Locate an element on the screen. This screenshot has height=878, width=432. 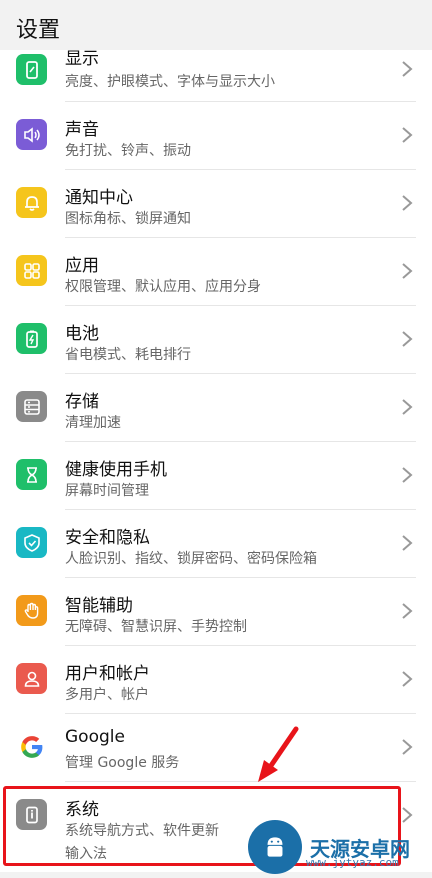
watermark: 天源安卓网 www.jytyaz.com is located at coordinates (337, 847).